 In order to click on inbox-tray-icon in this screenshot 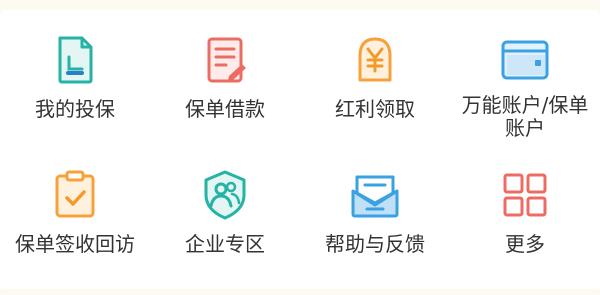, I will do `click(375, 195)`.